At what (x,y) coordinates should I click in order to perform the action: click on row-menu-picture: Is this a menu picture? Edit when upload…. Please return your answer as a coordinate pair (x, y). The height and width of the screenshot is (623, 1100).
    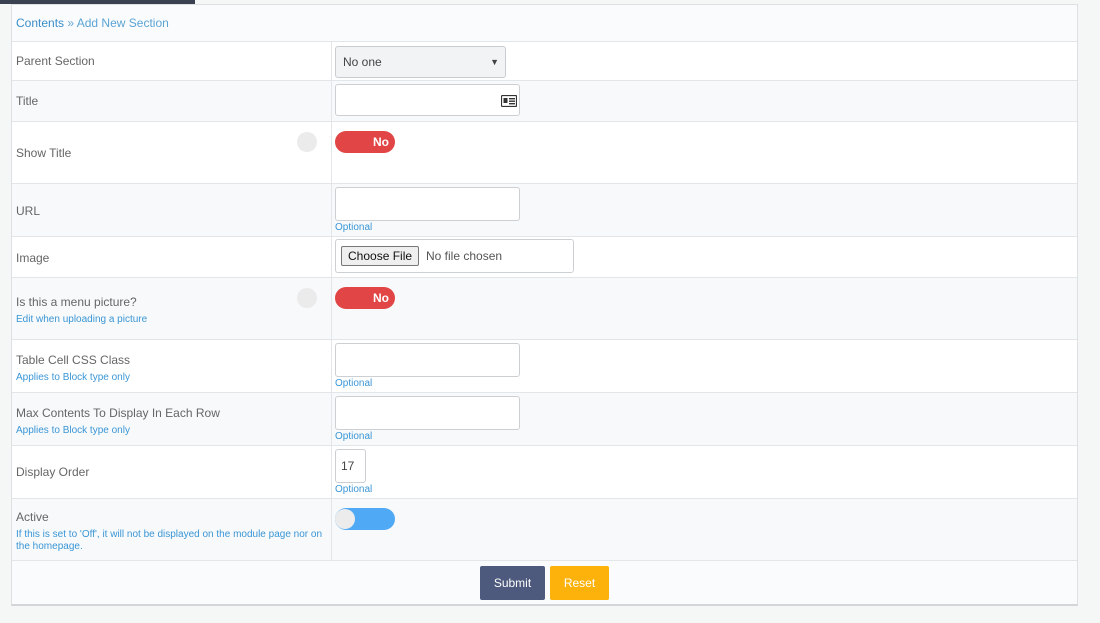
    Looking at the image, I should click on (544, 309).